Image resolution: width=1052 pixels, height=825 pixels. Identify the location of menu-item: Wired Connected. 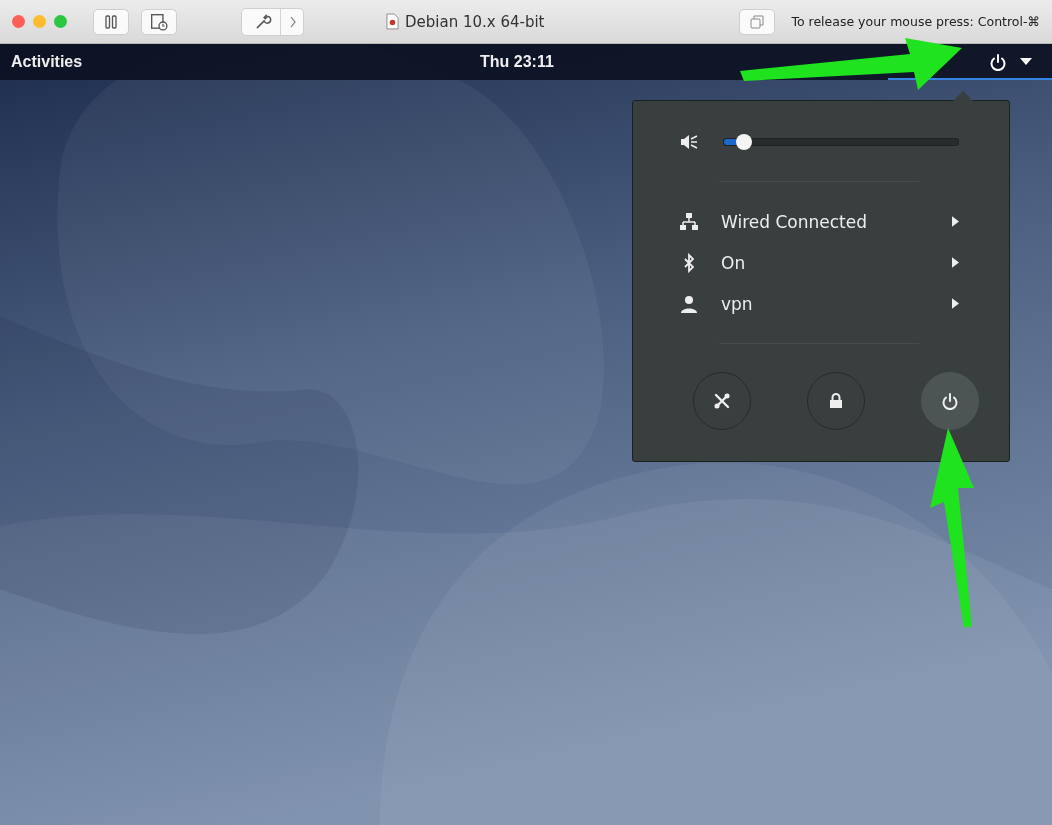
(819, 221).